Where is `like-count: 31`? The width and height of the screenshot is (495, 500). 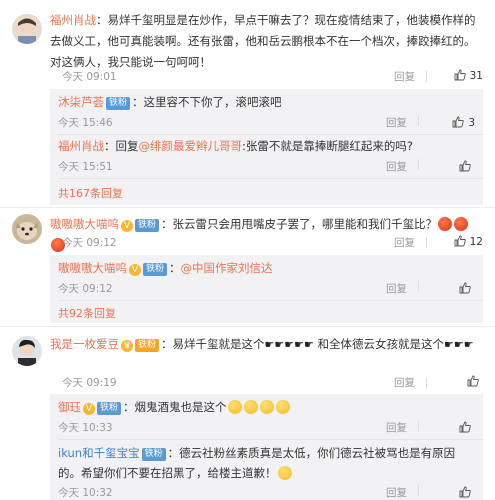
like-count: 31 is located at coordinates (476, 76).